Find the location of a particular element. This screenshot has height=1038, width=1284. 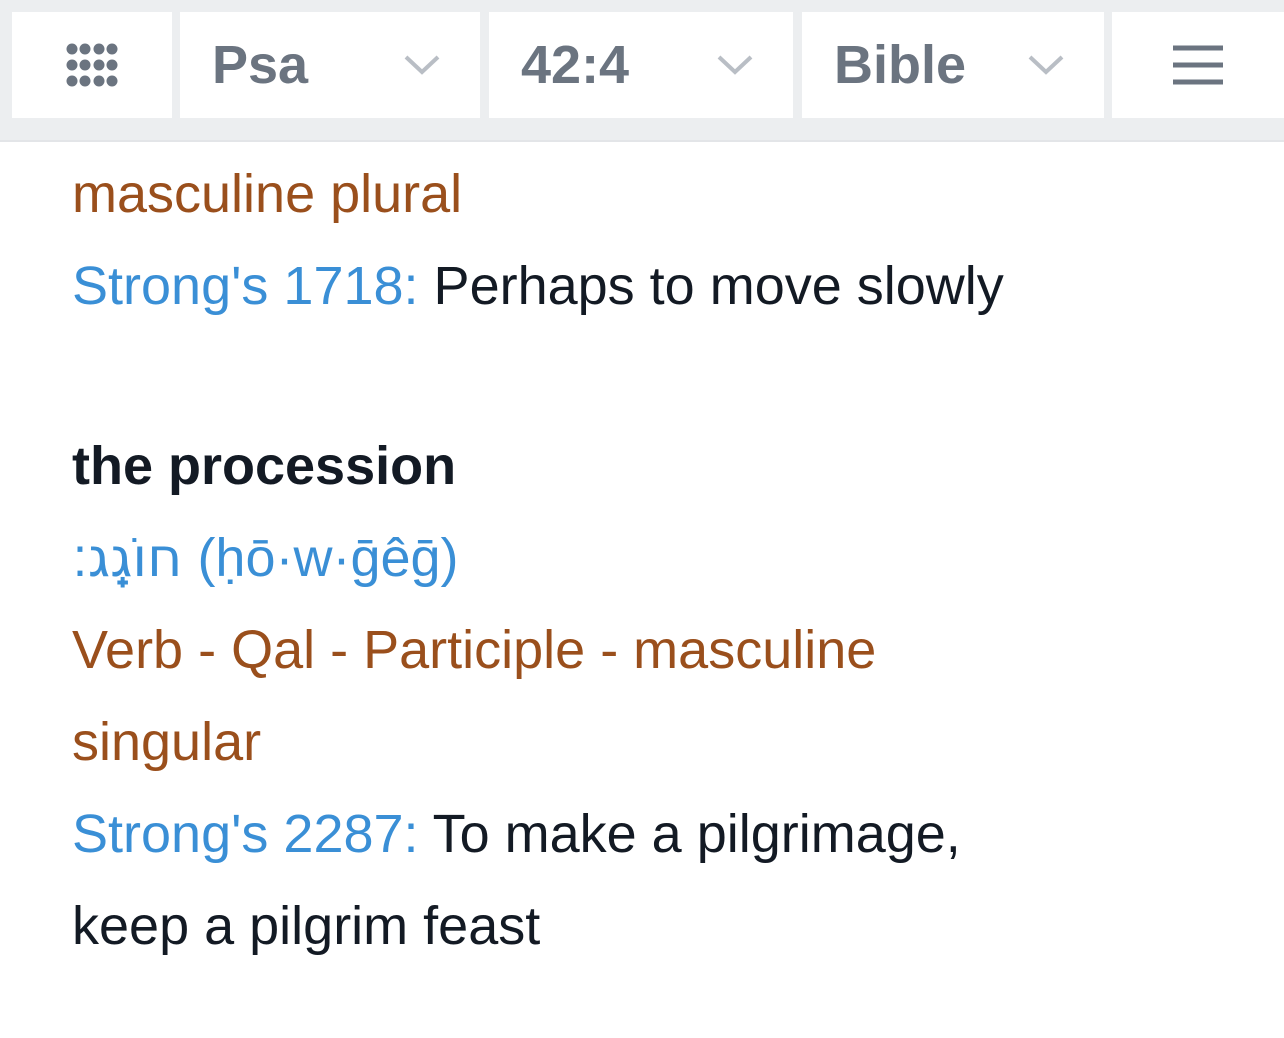

parse-text-line2: singular is located at coordinates (167, 742).